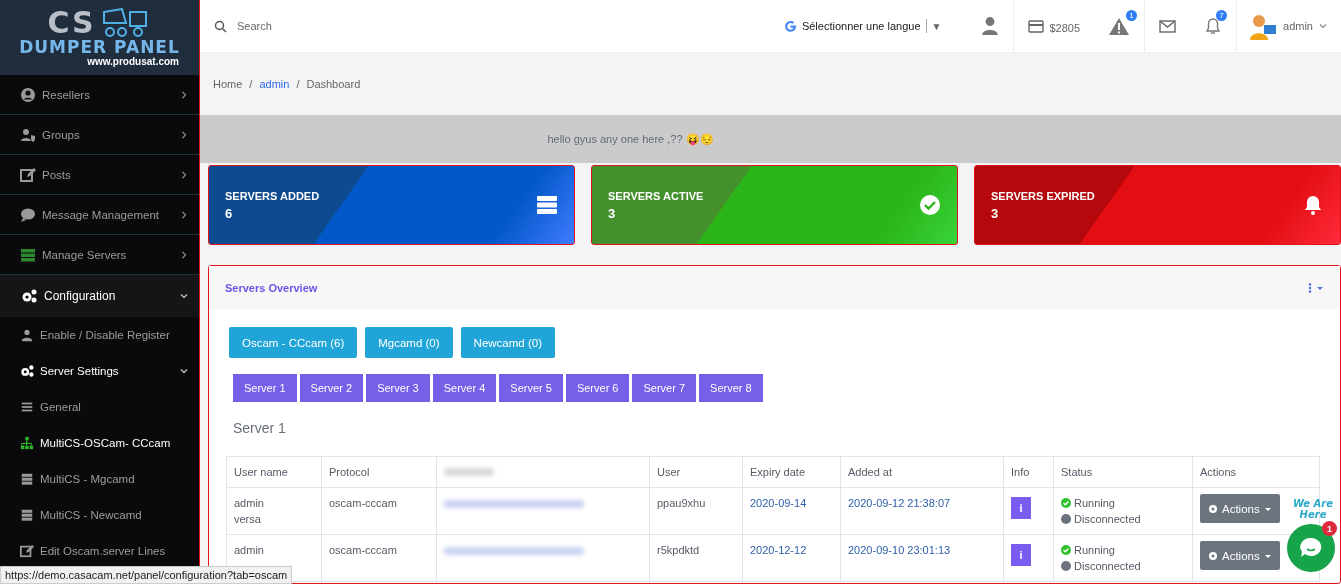 The image size is (1341, 584). Describe the element at coordinates (1132, 15) in the screenshot. I see `alert-badge: 1` at that location.